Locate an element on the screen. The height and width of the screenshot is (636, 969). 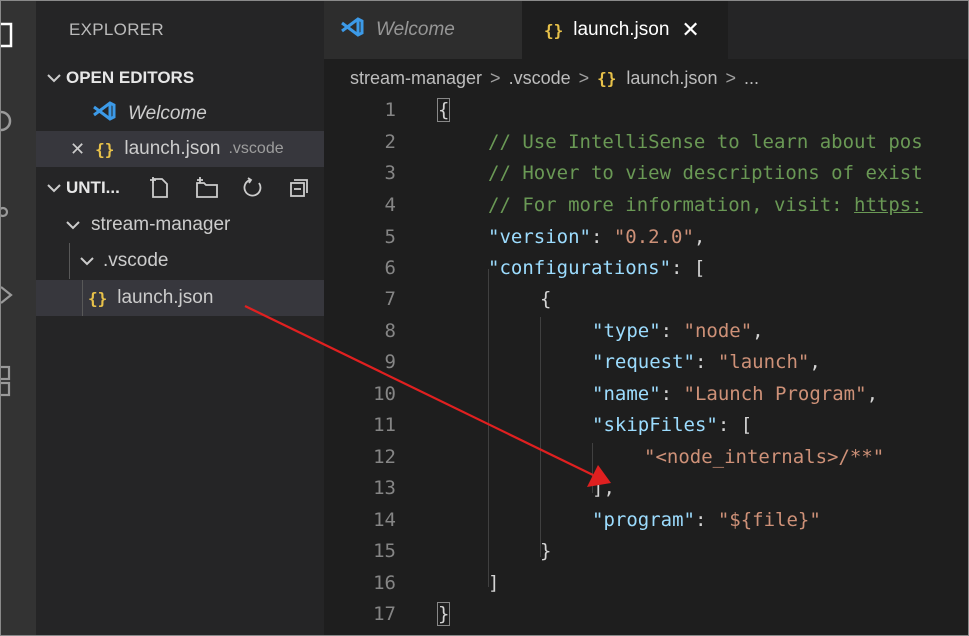
sidebar-title: EXPLORER is located at coordinates (116, 29).